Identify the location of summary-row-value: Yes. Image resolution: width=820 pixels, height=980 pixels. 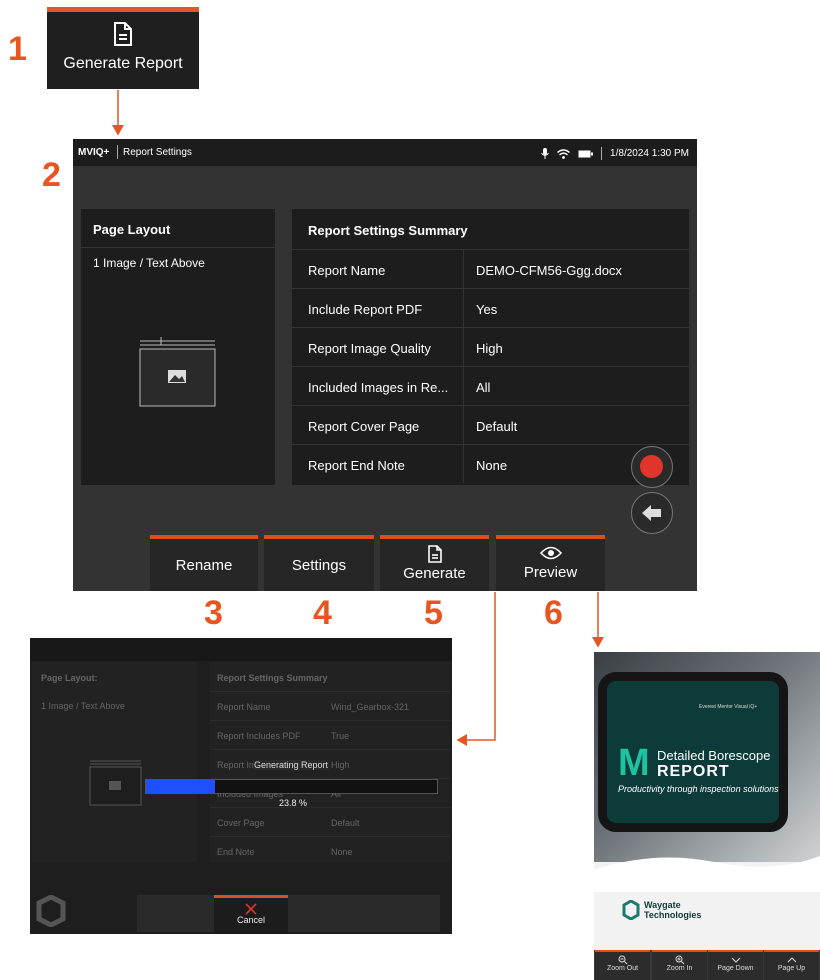
(487, 309).